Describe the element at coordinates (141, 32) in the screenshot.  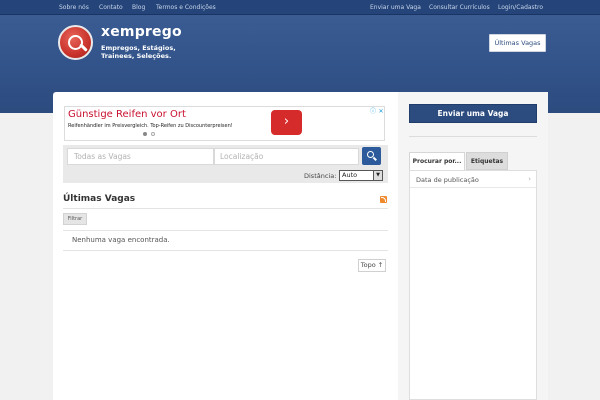
I see `brand-name: xemprego` at that location.